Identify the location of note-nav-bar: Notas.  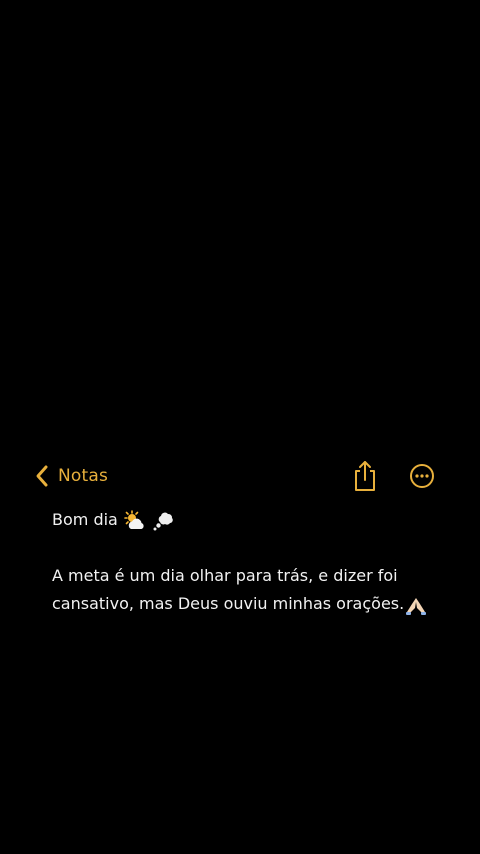
(240, 476).